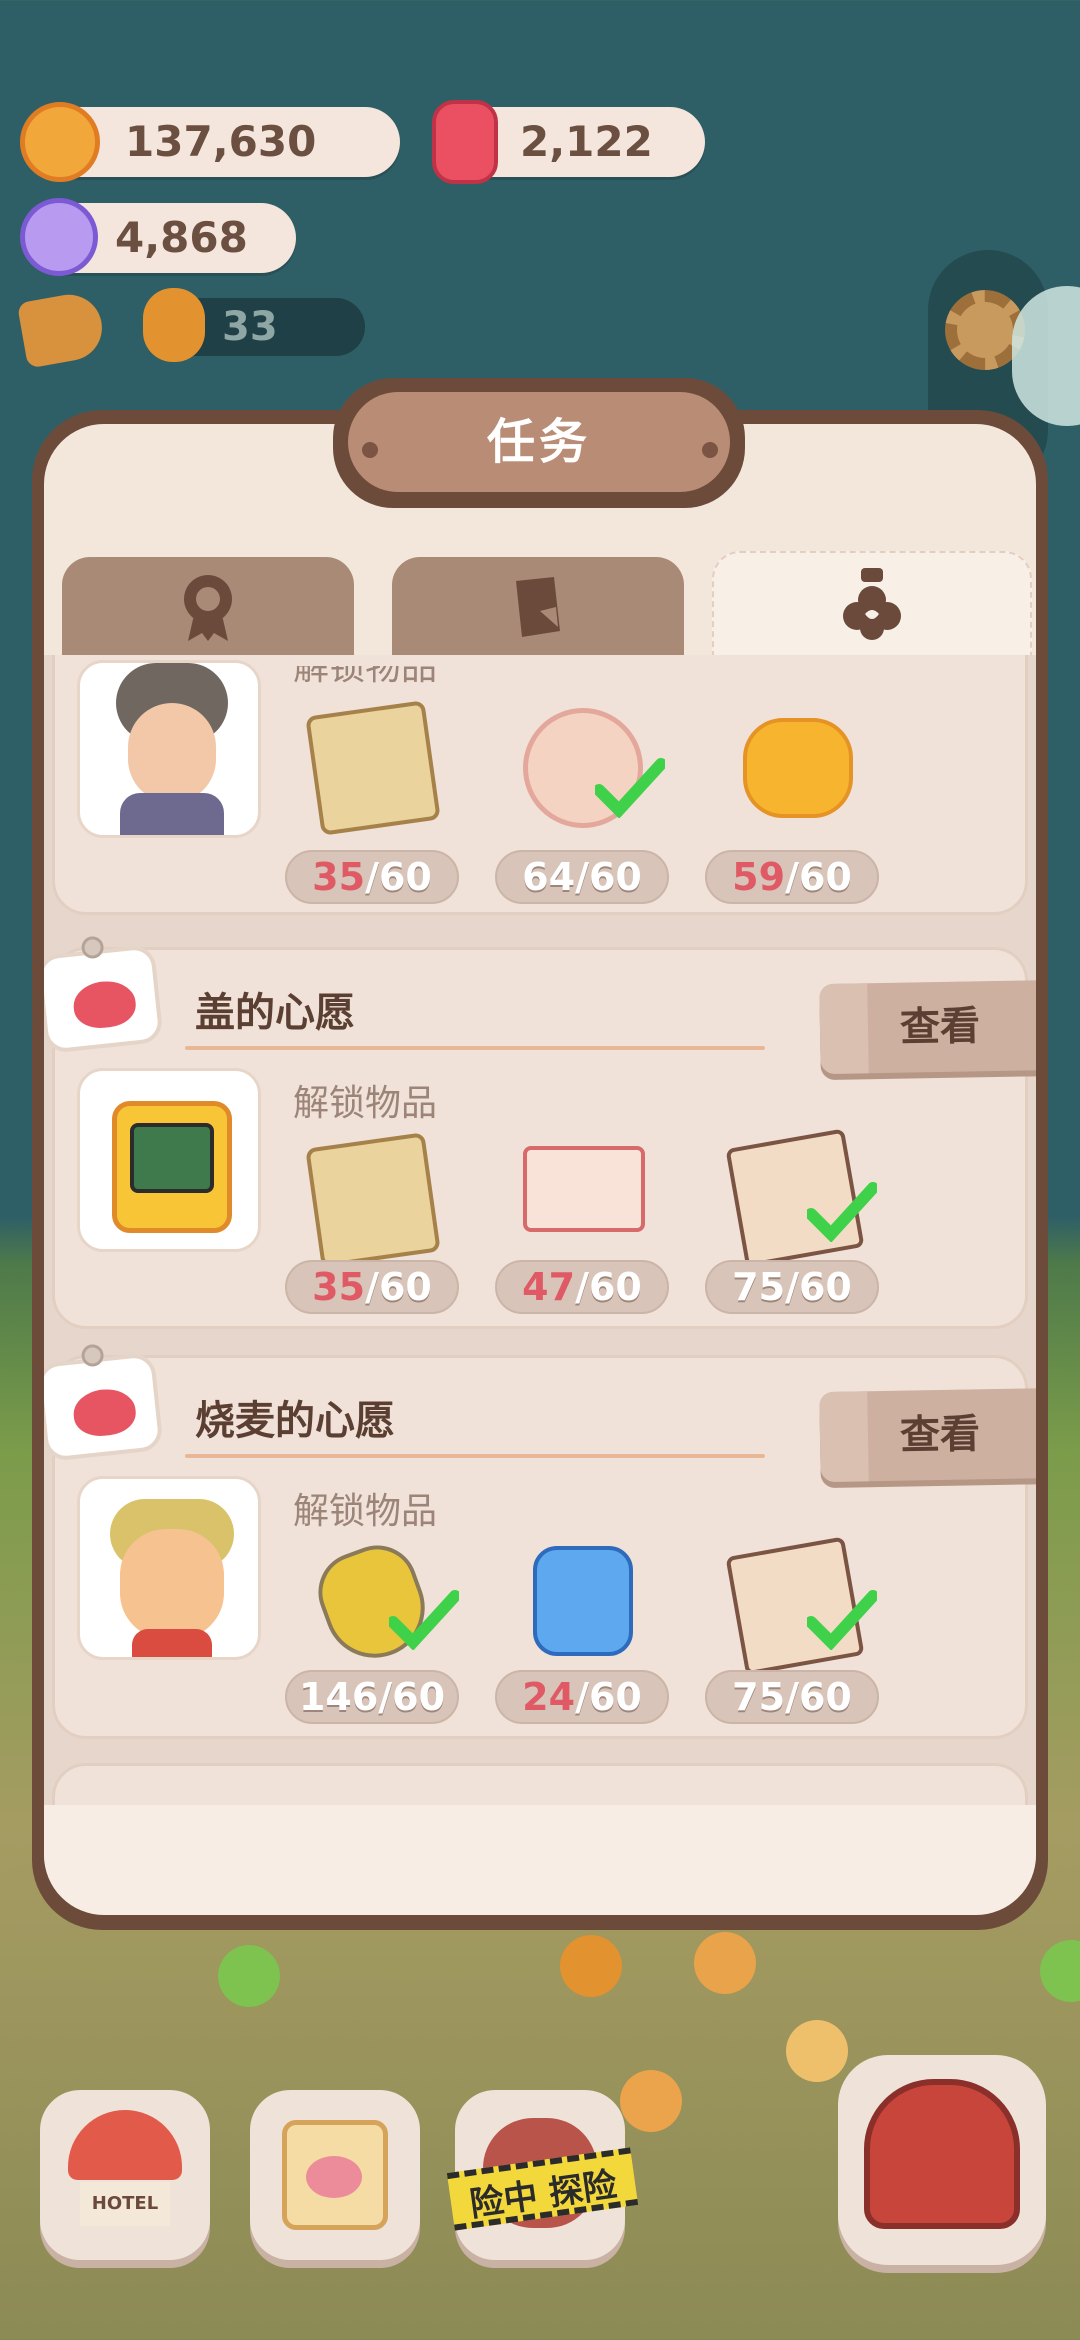  I want to click on hotel-button: HOTEL, so click(125, 2175).